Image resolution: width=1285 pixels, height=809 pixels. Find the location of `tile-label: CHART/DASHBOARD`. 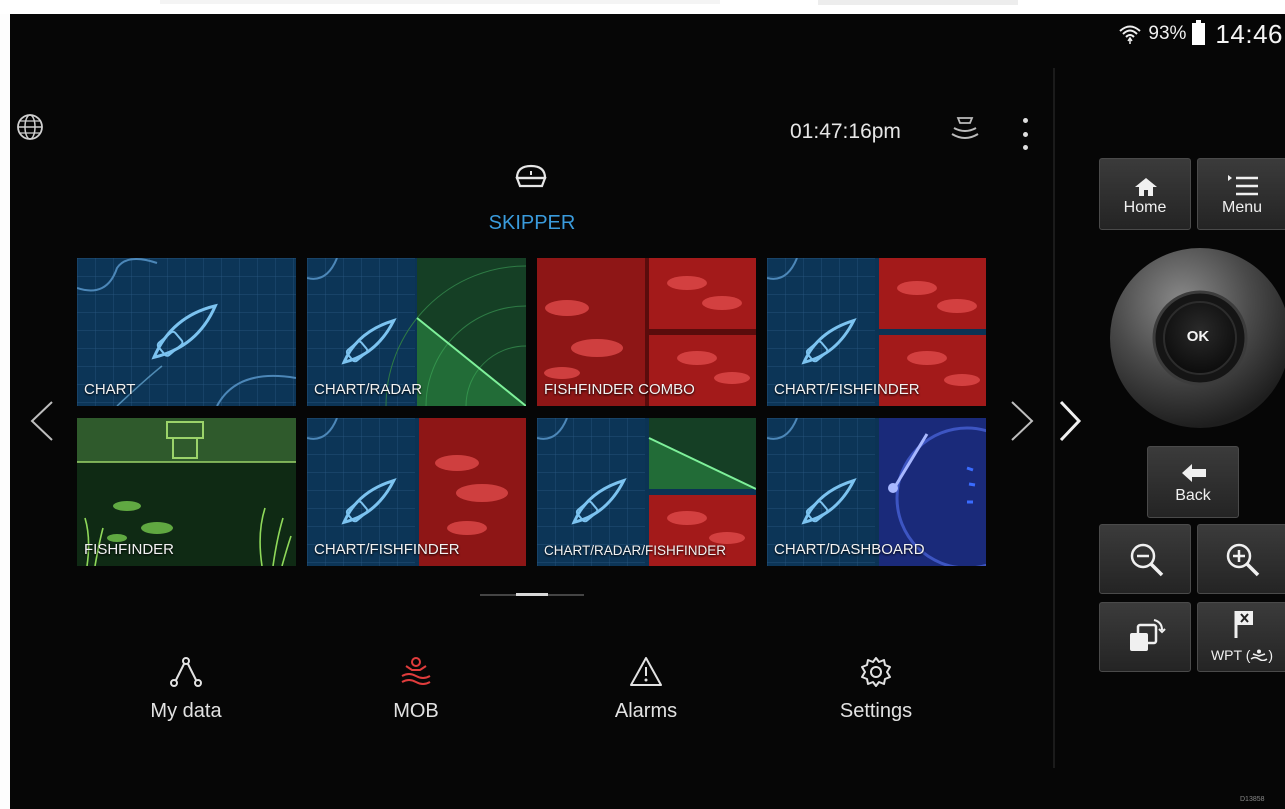

tile-label: CHART/DASHBOARD is located at coordinates (849, 549).